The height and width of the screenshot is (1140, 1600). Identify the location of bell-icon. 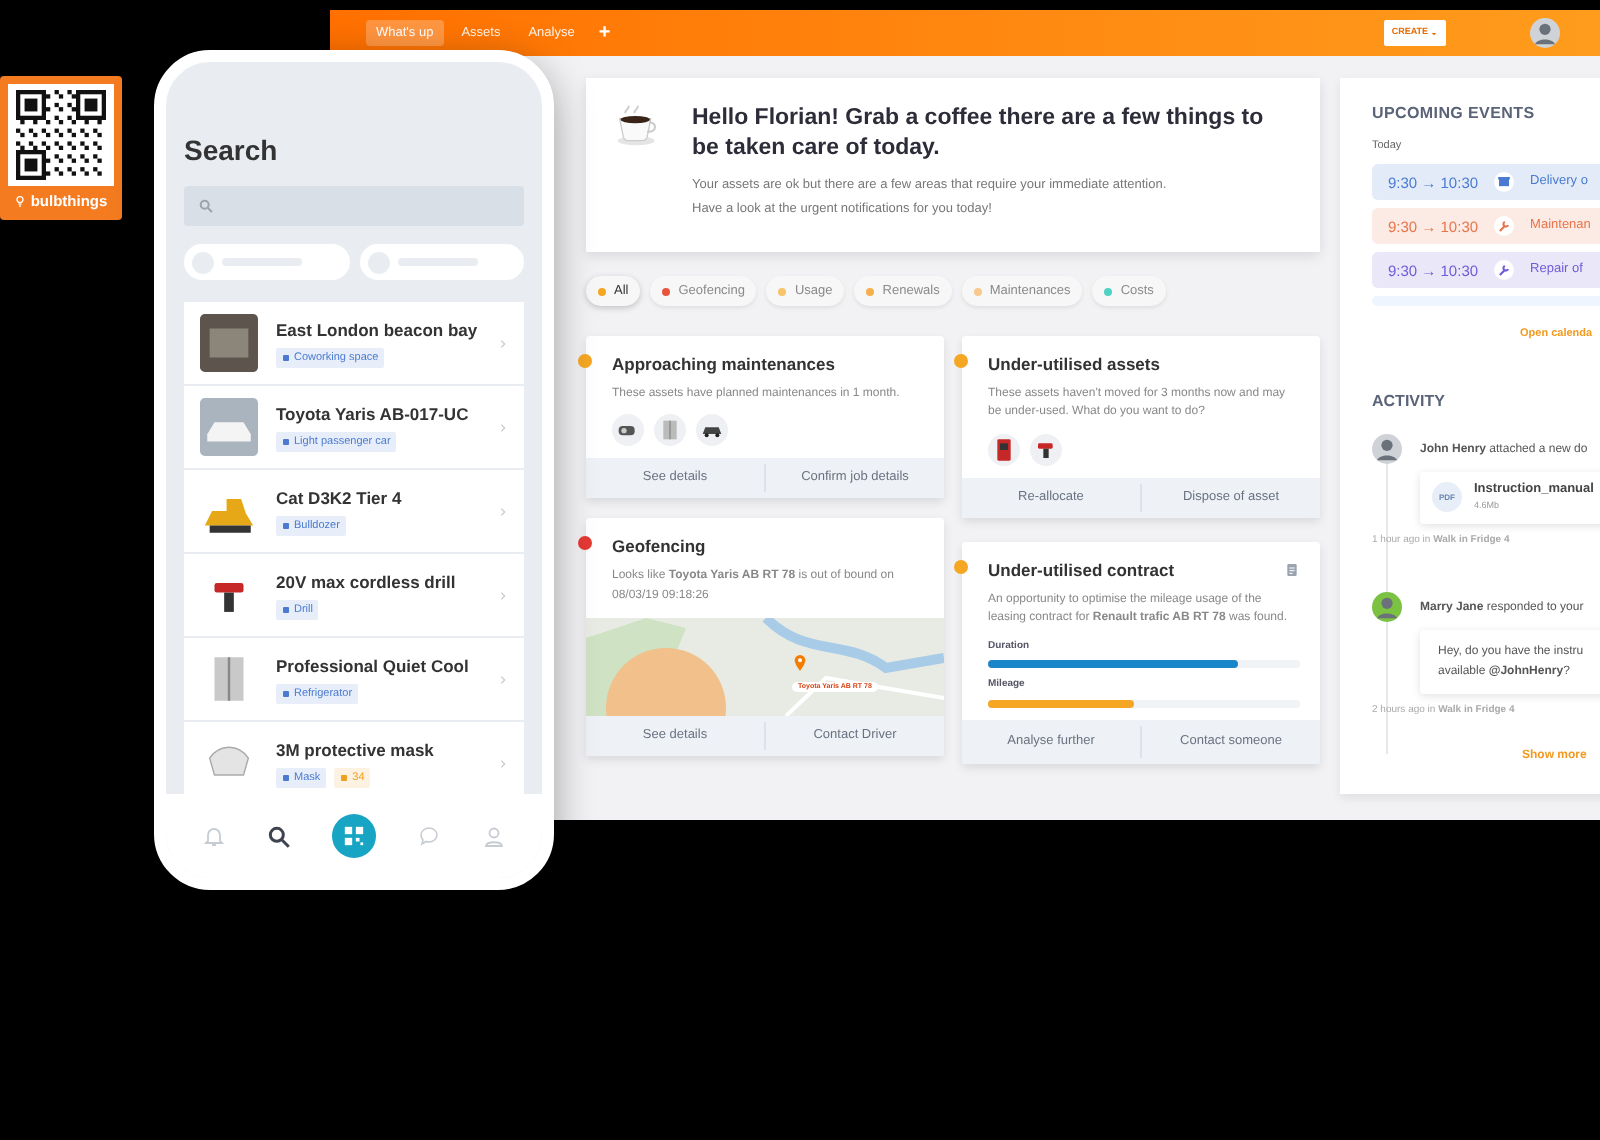
(214, 836).